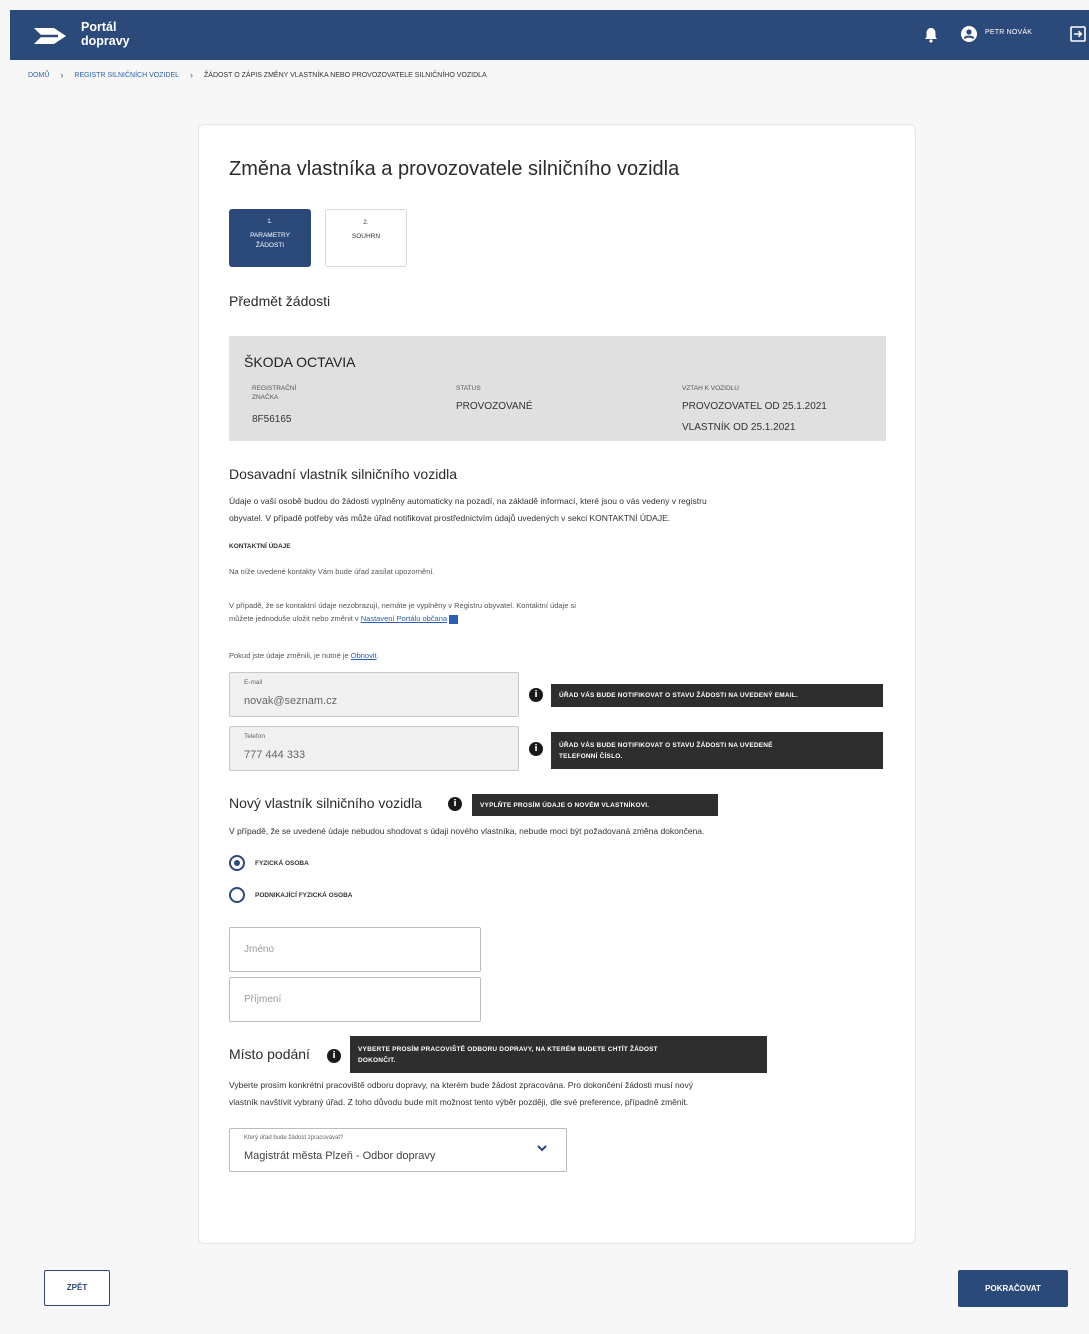  Describe the element at coordinates (355, 949) in the screenshot. I see `first-name-input: Jméno` at that location.